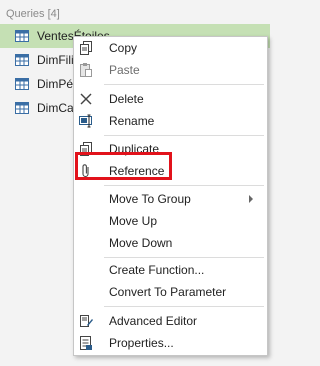 The height and width of the screenshot is (366, 320). Describe the element at coordinates (133, 221) in the screenshot. I see `menu-item-label: Move Up` at that location.